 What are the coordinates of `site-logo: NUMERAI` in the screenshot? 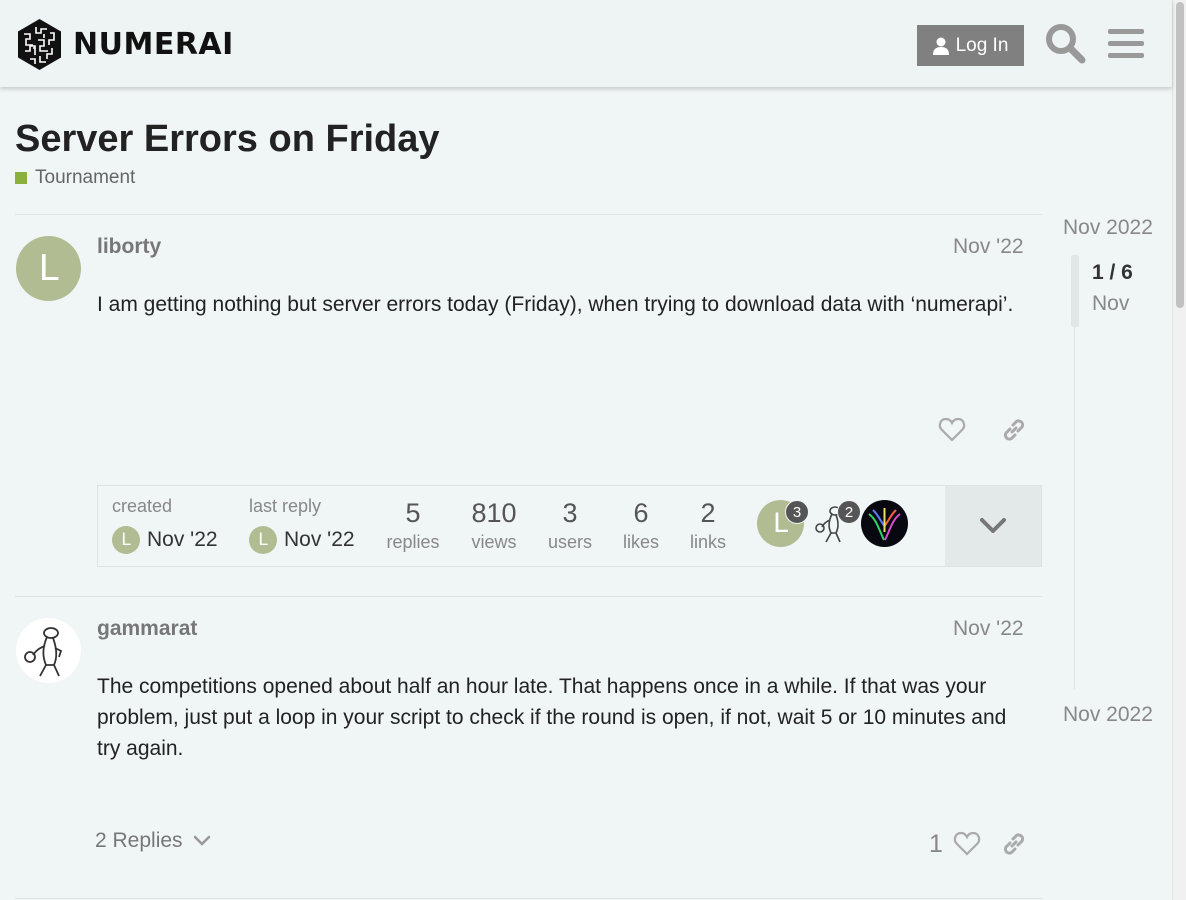 It's located at (125, 44).